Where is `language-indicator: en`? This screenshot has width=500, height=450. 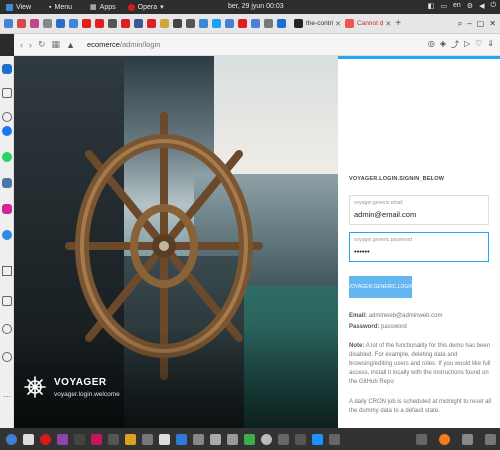 language-indicator: en is located at coordinates (457, 6).